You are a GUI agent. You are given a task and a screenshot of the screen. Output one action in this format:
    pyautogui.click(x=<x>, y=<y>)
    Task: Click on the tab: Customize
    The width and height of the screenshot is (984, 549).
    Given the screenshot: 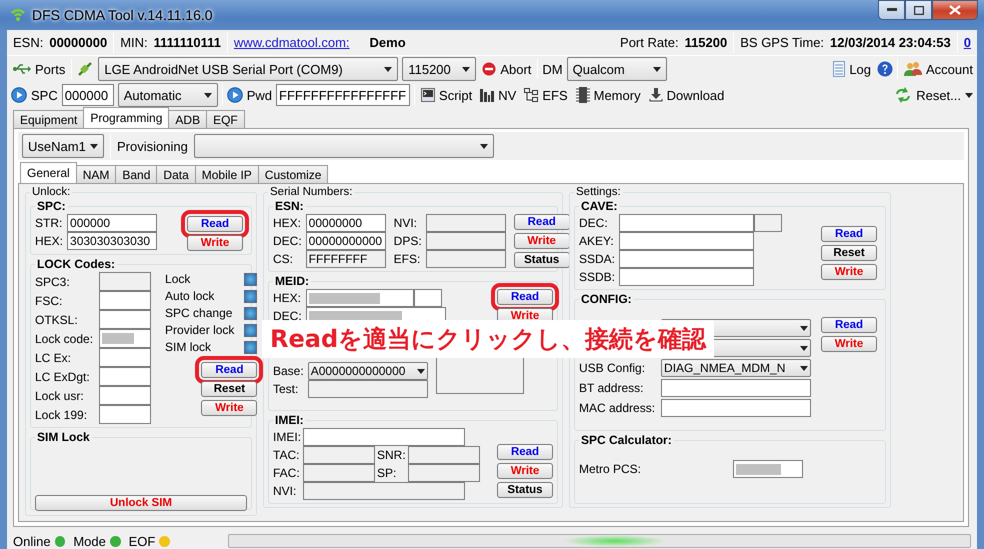 What is the action you would take?
    pyautogui.click(x=293, y=174)
    